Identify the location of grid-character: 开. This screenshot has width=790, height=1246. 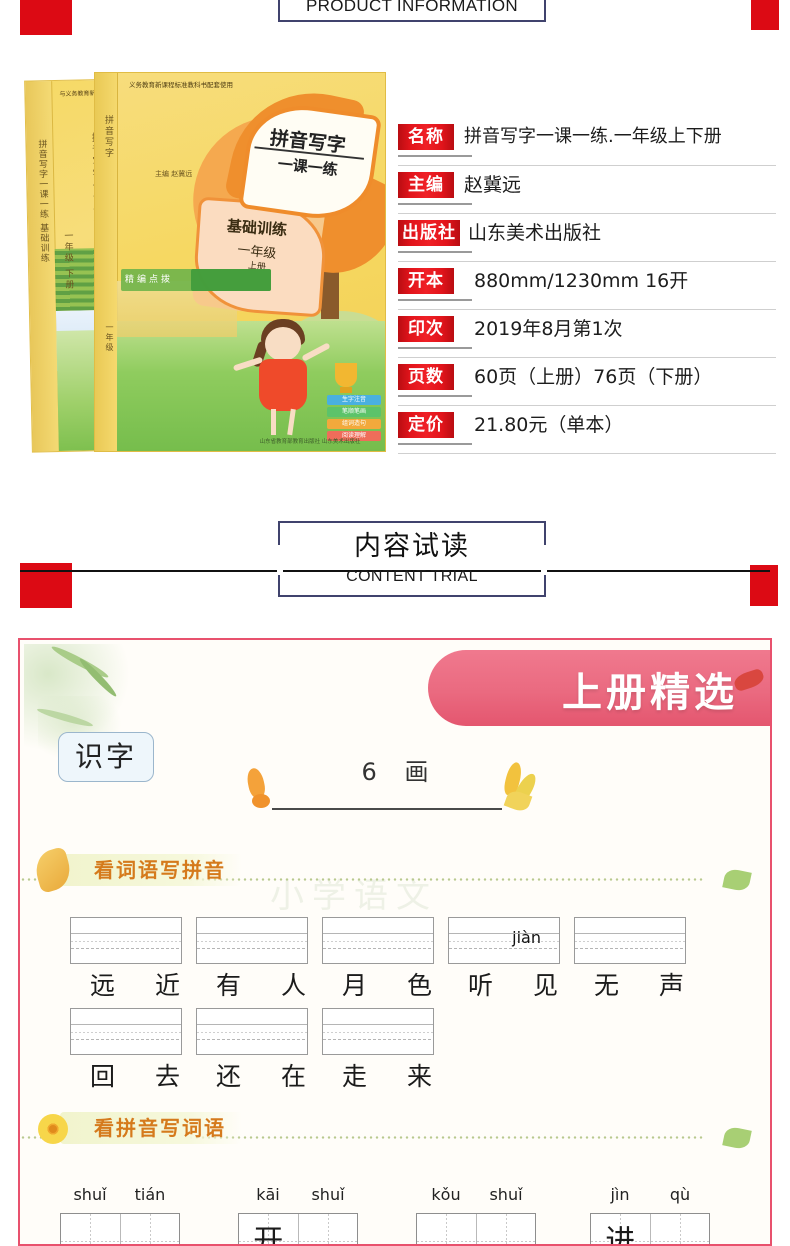
(268, 1235).